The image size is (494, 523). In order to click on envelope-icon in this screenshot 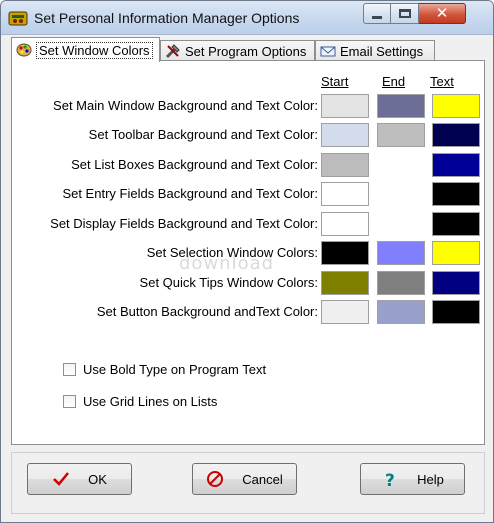, I will do `click(328, 51)`.